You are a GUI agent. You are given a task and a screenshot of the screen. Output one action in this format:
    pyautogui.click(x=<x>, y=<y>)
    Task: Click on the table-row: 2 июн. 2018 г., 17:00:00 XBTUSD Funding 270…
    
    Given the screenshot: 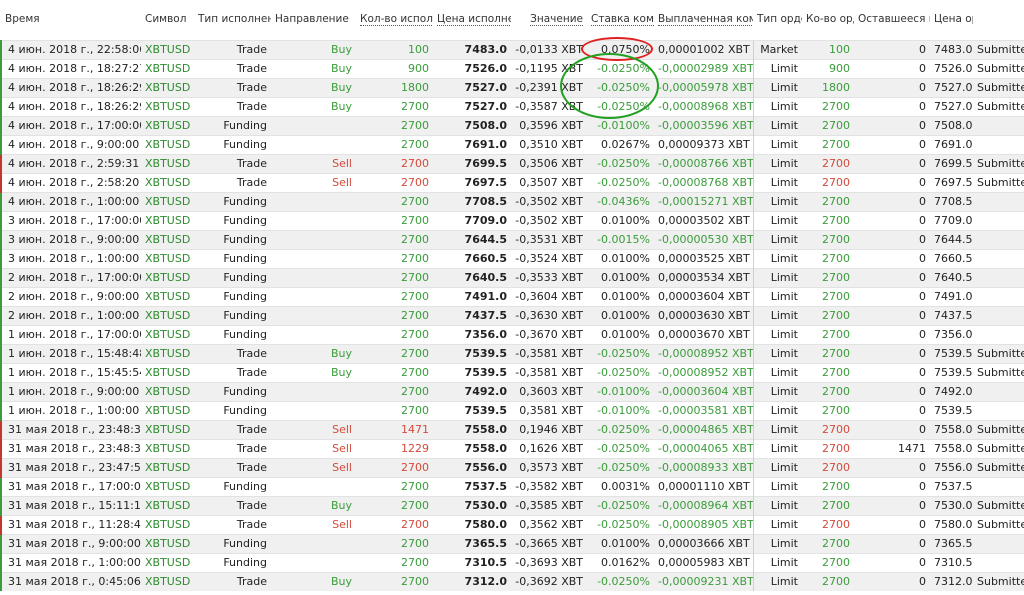 What is the action you would take?
    pyautogui.click(x=512, y=278)
    